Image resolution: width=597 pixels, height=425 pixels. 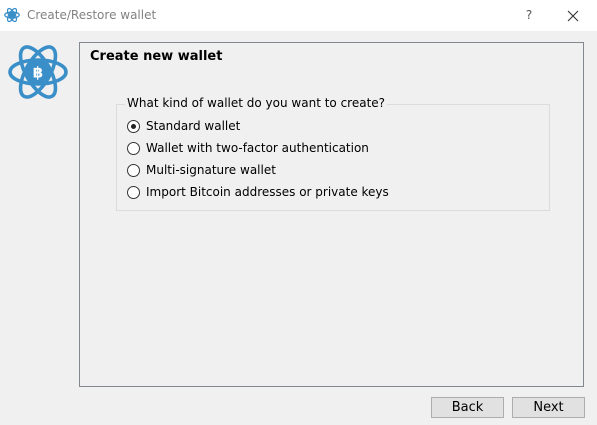 What do you see at coordinates (12, 15) in the screenshot?
I see `electrum-logo-icon` at bounding box center [12, 15].